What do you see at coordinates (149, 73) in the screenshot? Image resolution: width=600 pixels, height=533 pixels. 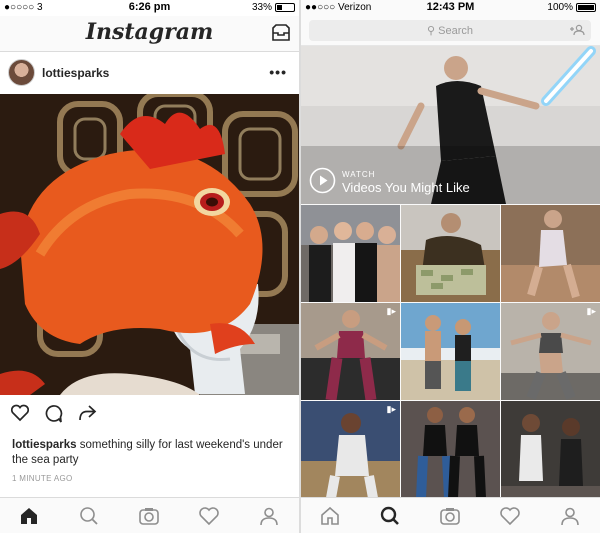 I see `post-header: lottiesparks •••` at bounding box center [149, 73].